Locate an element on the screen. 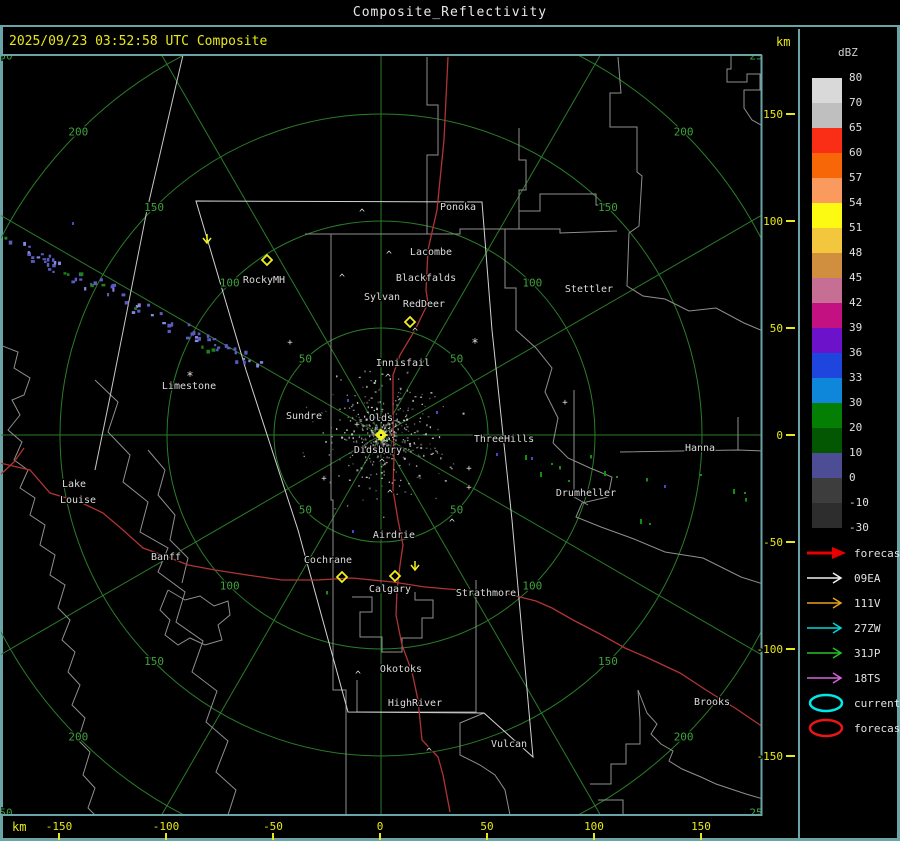 The width and height of the screenshot is (900, 841). range-ring-label: 250 is located at coordinates (6, 812).